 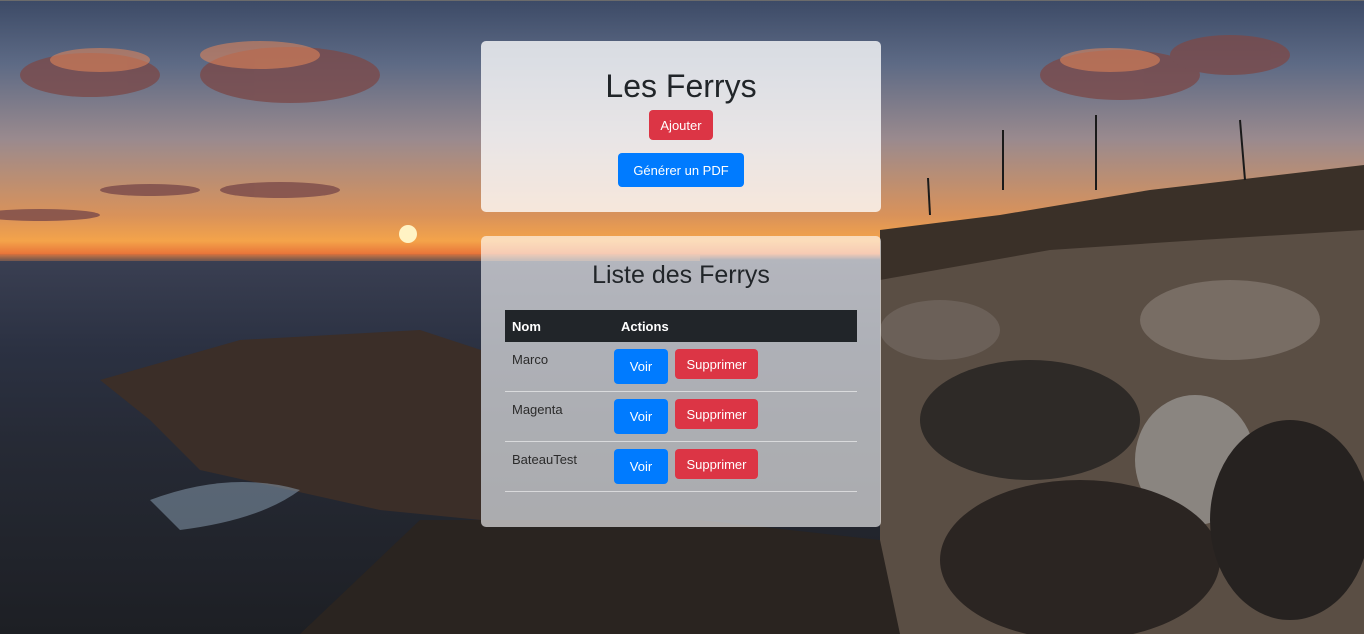 I want to click on table-header-row: Nom Actions, so click(x=681, y=326).